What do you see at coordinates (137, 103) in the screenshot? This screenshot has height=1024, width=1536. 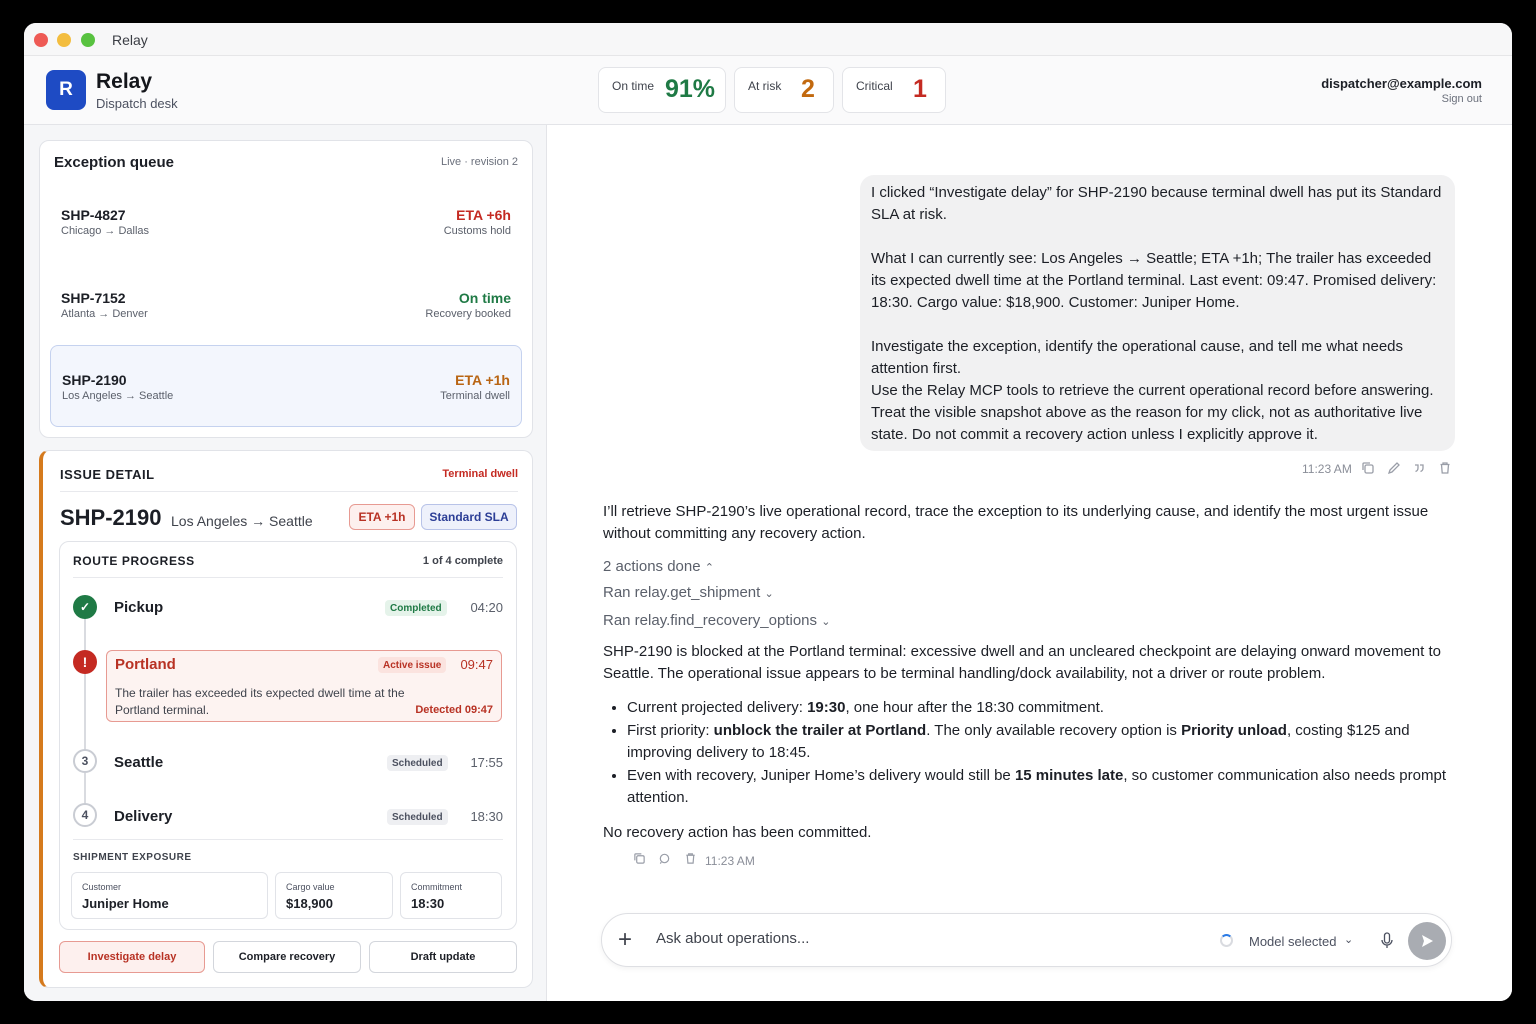 I see `app-subtitle: Dispatch desk` at bounding box center [137, 103].